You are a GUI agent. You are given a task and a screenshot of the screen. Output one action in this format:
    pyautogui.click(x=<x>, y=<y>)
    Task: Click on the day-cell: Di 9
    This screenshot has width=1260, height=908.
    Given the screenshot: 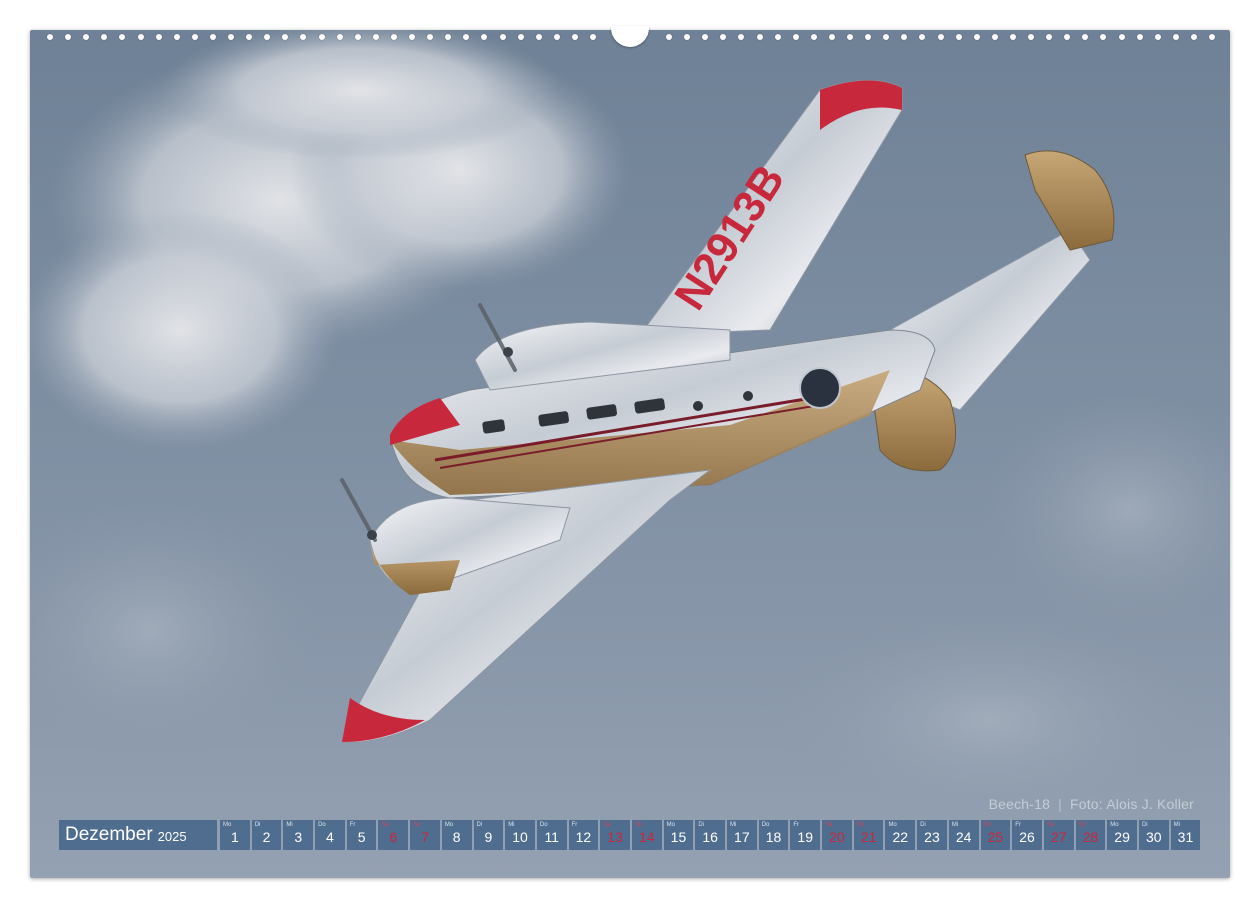 What is the action you would take?
    pyautogui.click(x=488, y=835)
    